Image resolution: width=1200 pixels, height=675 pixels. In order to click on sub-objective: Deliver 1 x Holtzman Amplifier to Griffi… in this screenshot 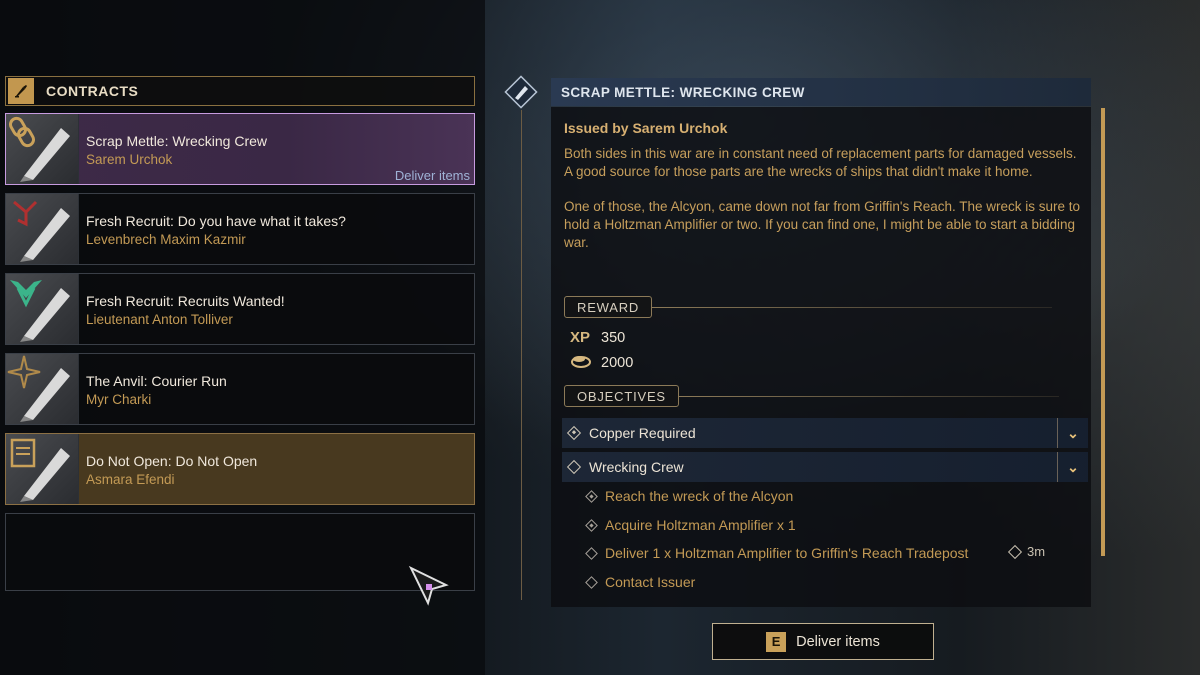, I will do `click(777, 553)`.